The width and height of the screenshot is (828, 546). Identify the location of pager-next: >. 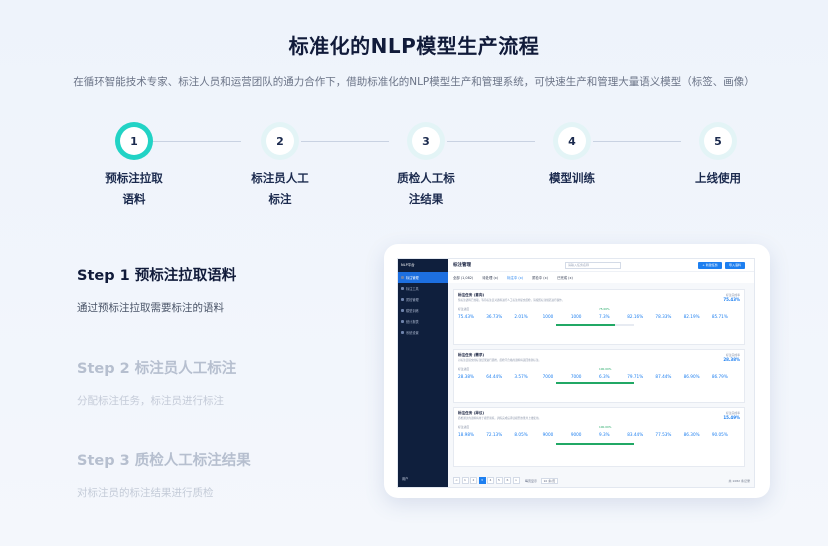
(516, 480).